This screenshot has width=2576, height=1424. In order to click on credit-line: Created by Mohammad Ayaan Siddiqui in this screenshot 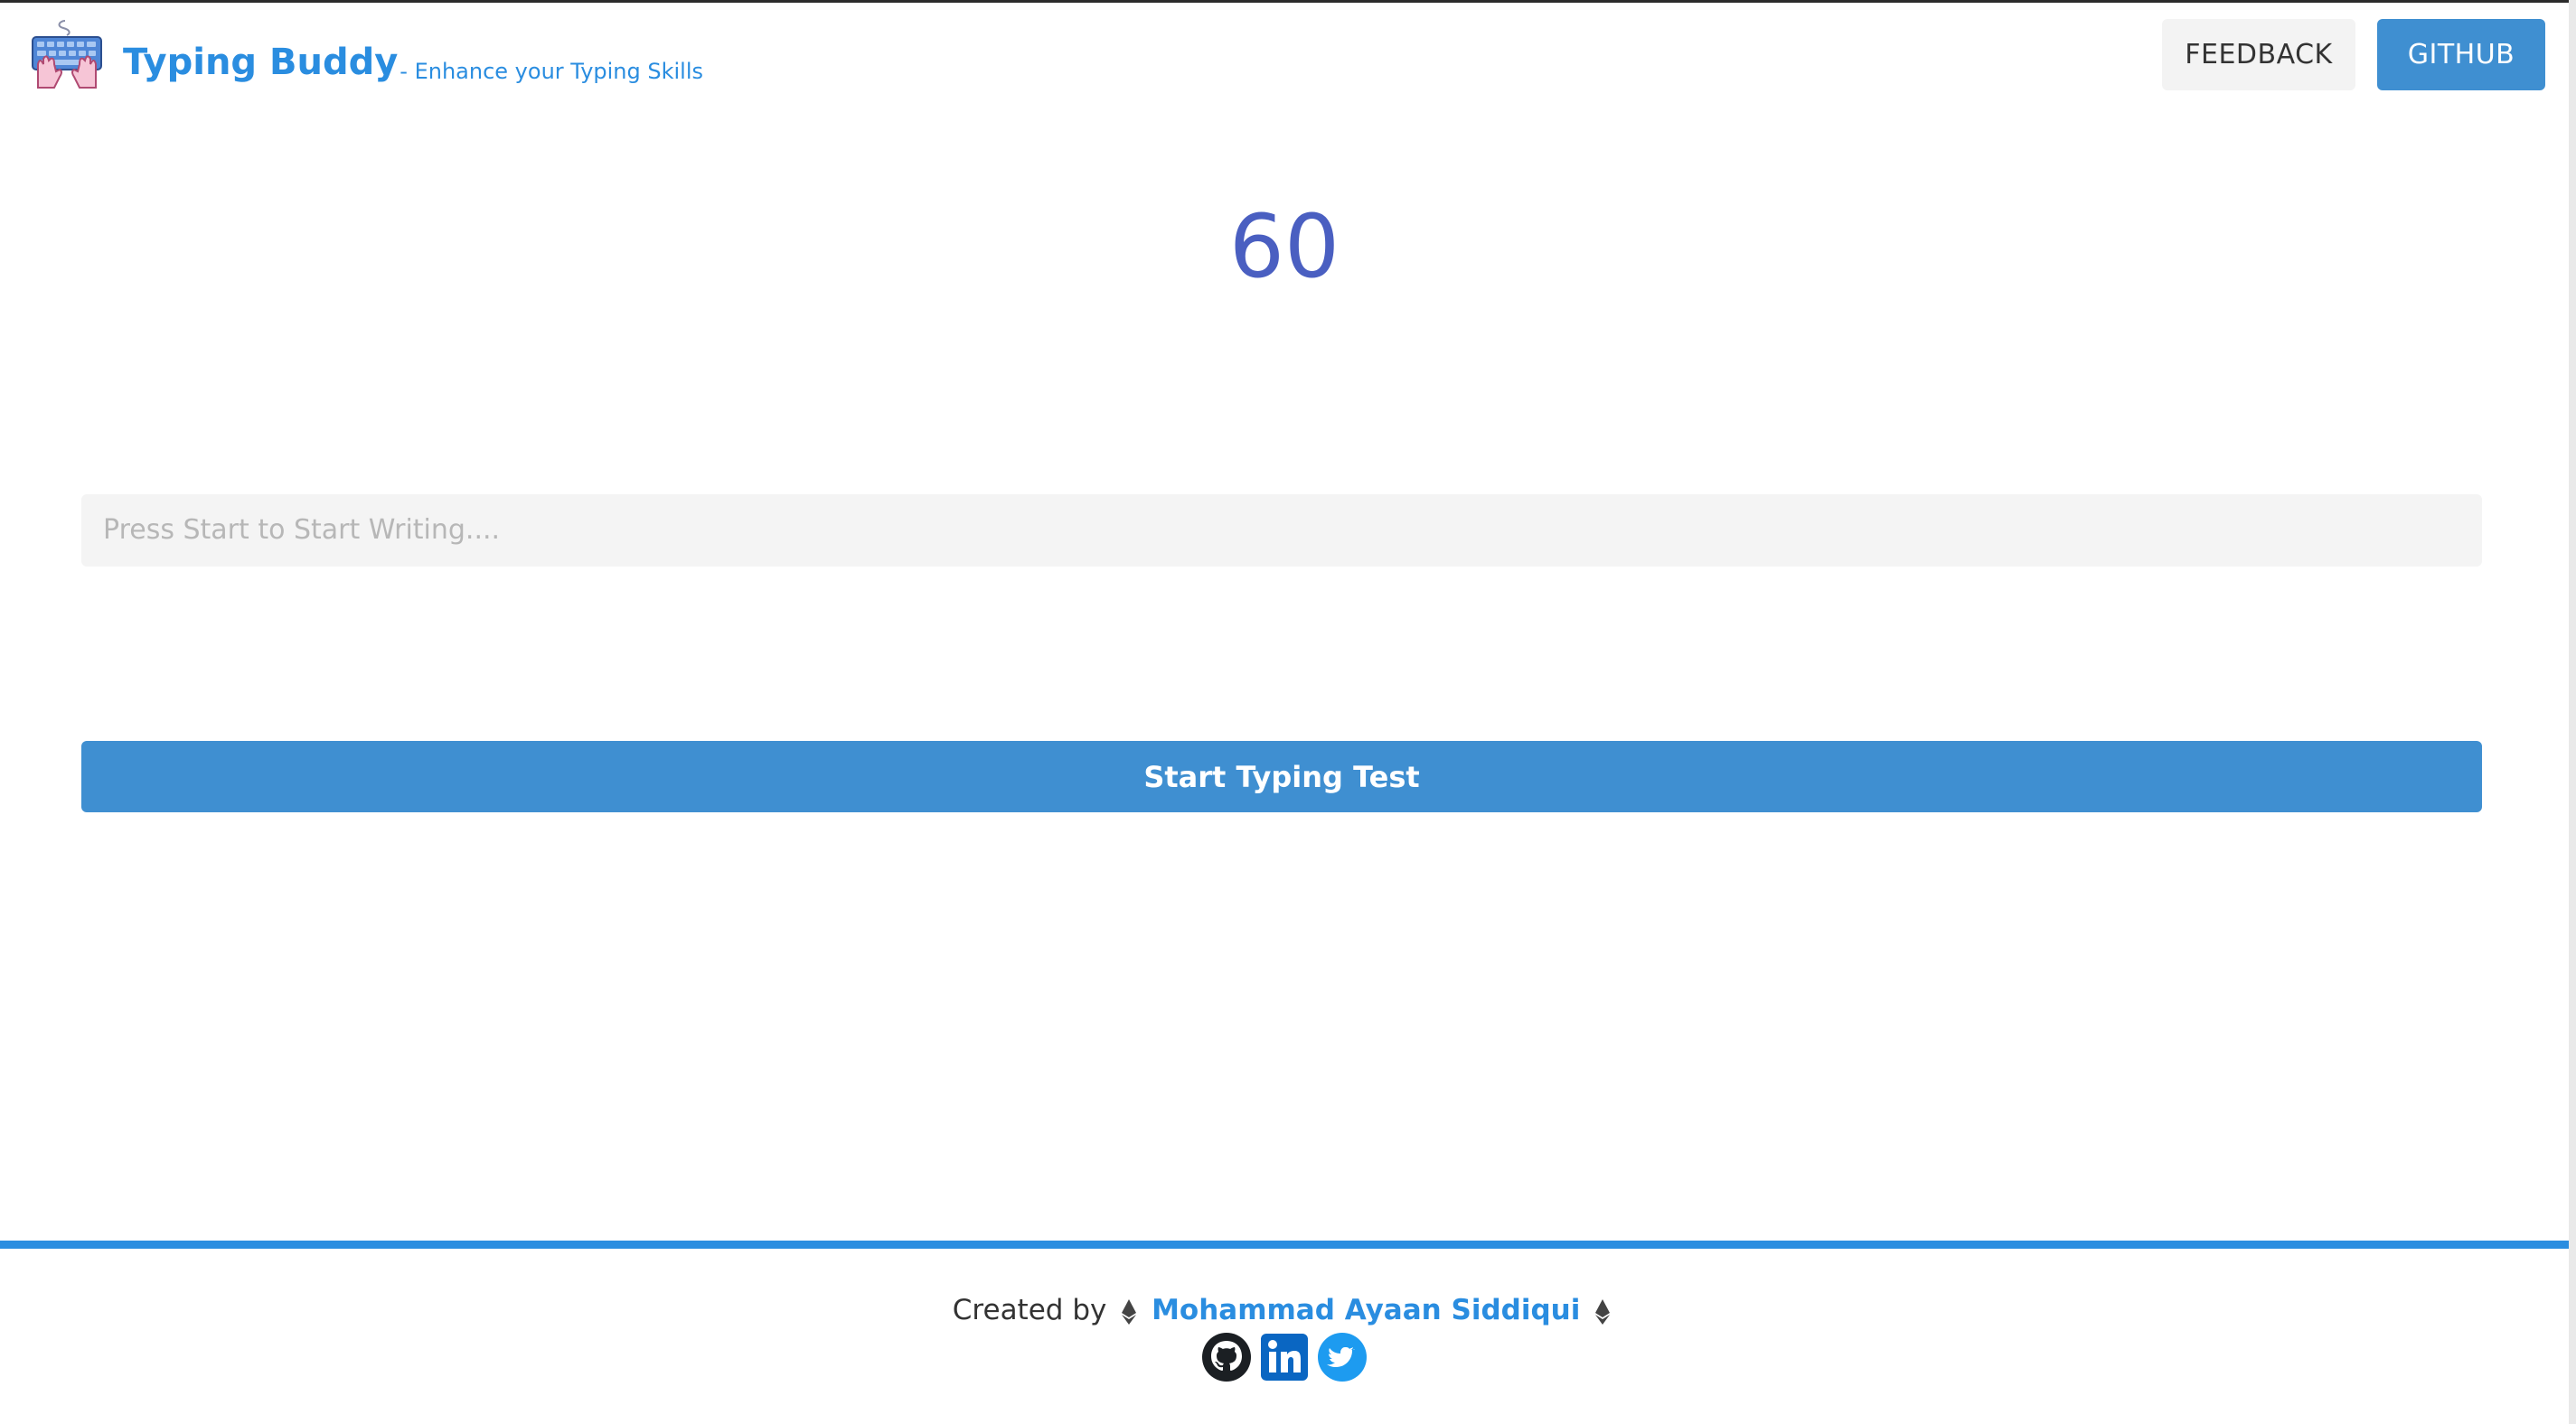, I will do `click(1285, 1310)`.